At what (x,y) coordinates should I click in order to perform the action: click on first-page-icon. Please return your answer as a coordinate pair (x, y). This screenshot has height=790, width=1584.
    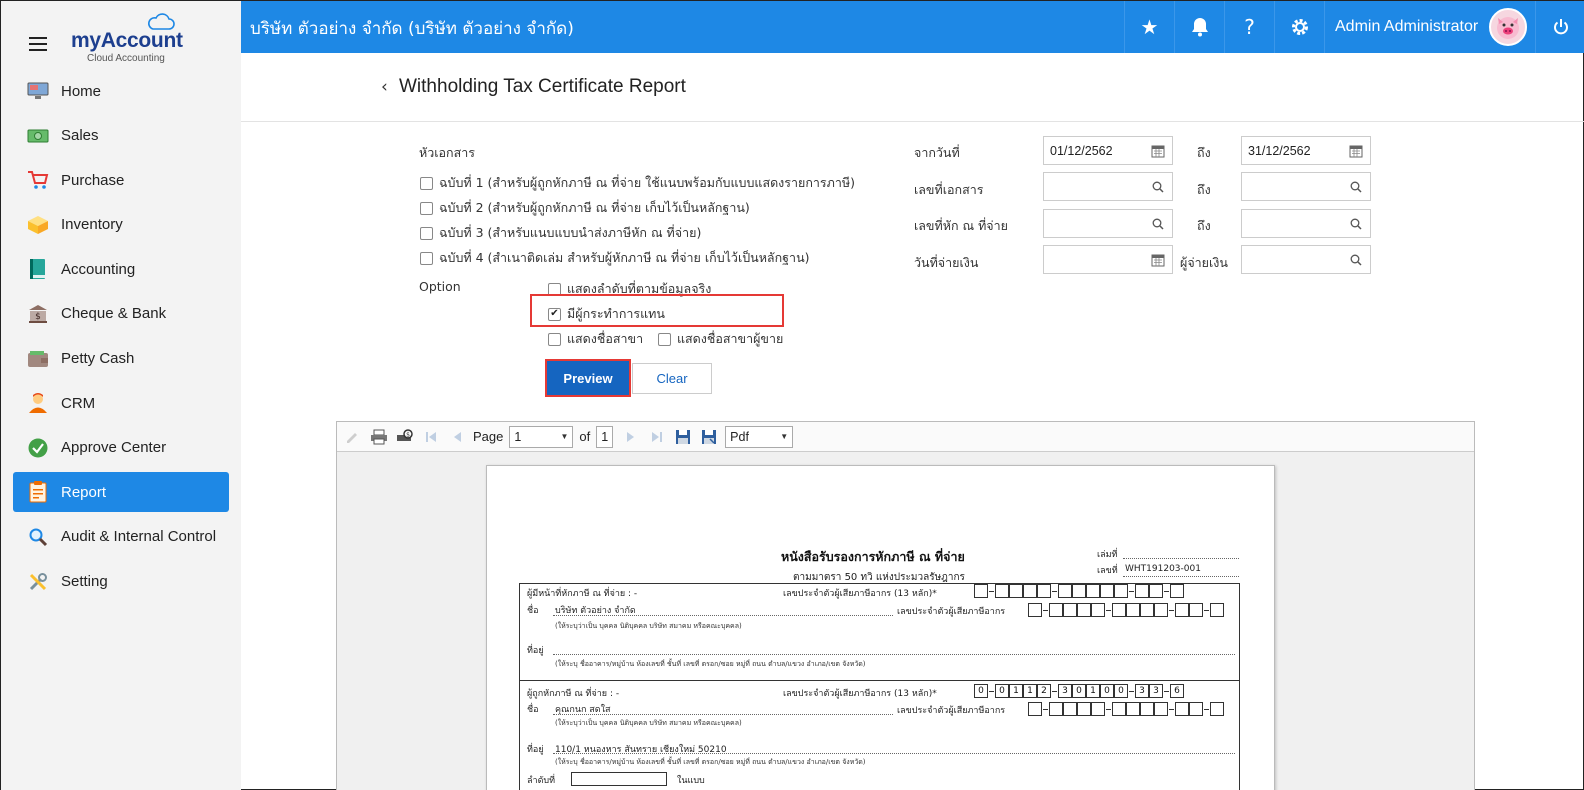
    Looking at the image, I should click on (431, 437).